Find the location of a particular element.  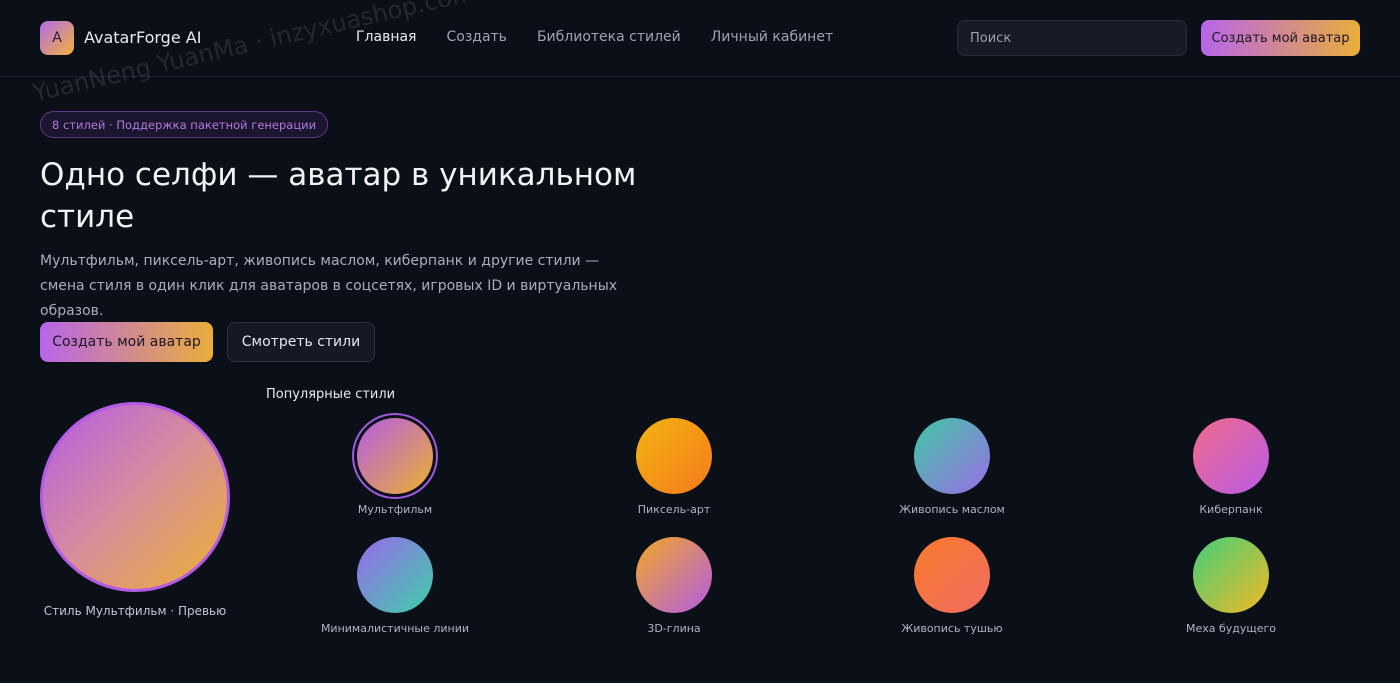

feature-badge: 8 стилей · Поддержка пакетной генерации is located at coordinates (184, 124).